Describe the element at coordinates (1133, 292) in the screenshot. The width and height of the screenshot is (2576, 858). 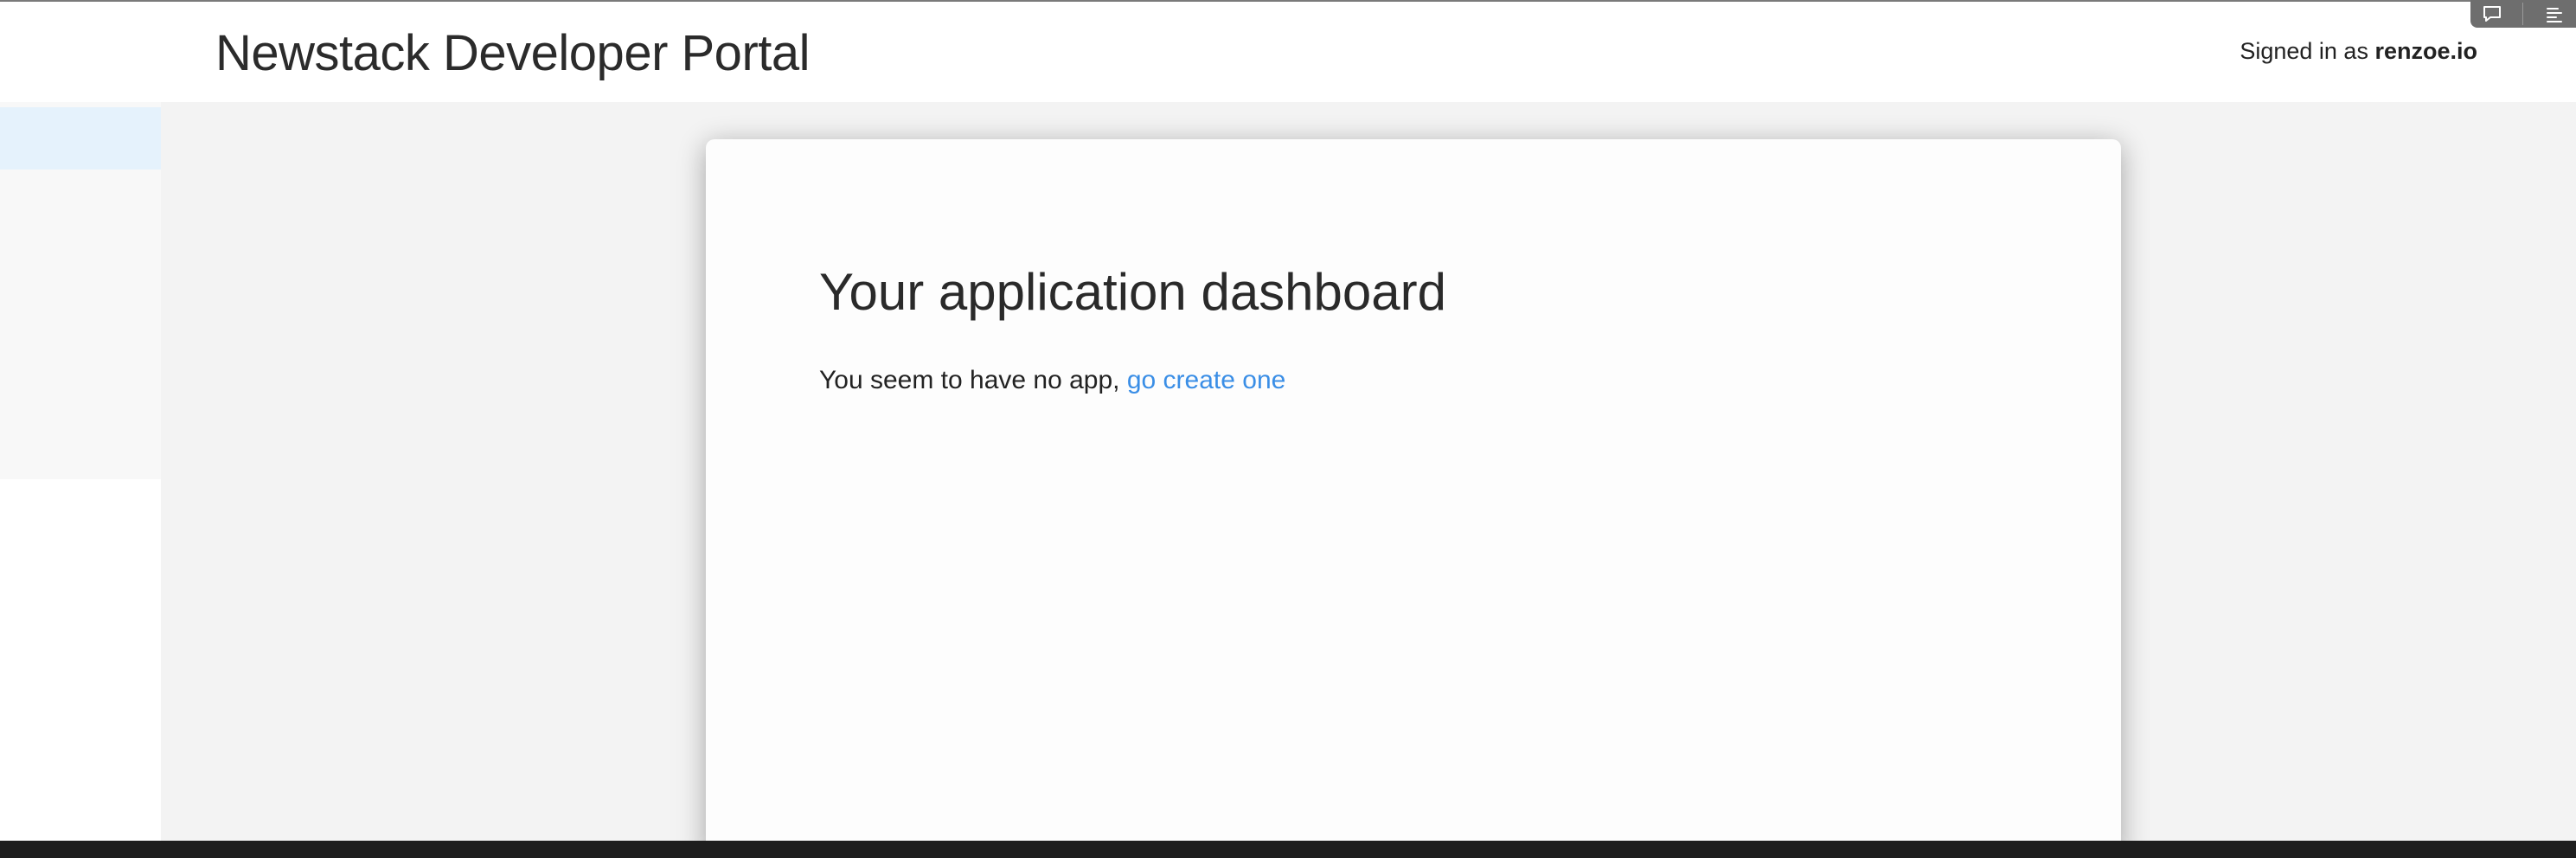
I see `dashboard-heading: Your application dashboard` at that location.